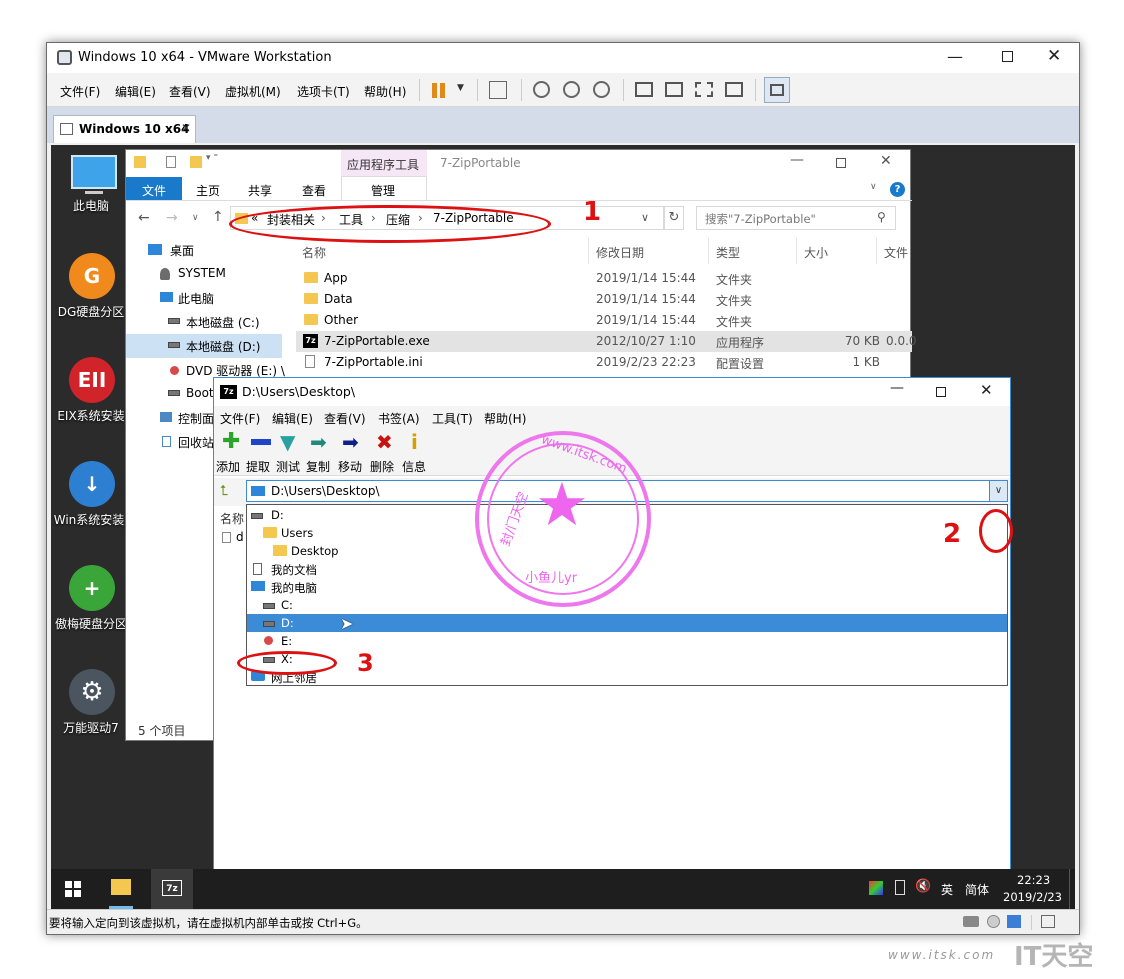 This screenshot has width=1124, height=979. I want to click on zip-menu-tools: 工具(T), so click(452, 418).